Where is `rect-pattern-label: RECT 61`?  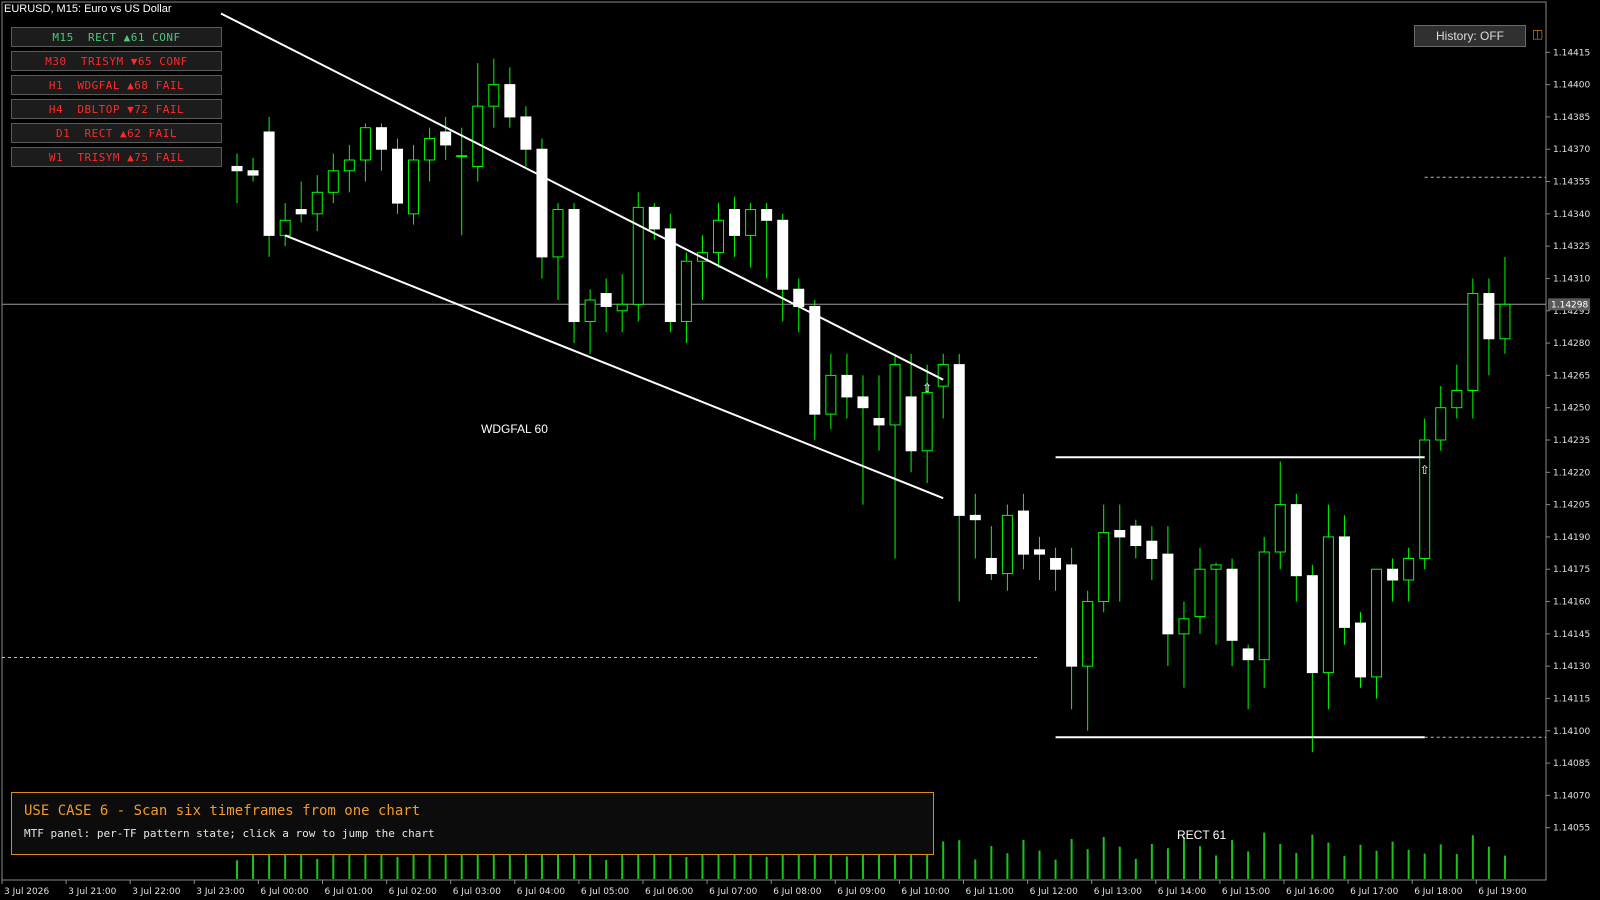
rect-pattern-label: RECT 61 is located at coordinates (1202, 835).